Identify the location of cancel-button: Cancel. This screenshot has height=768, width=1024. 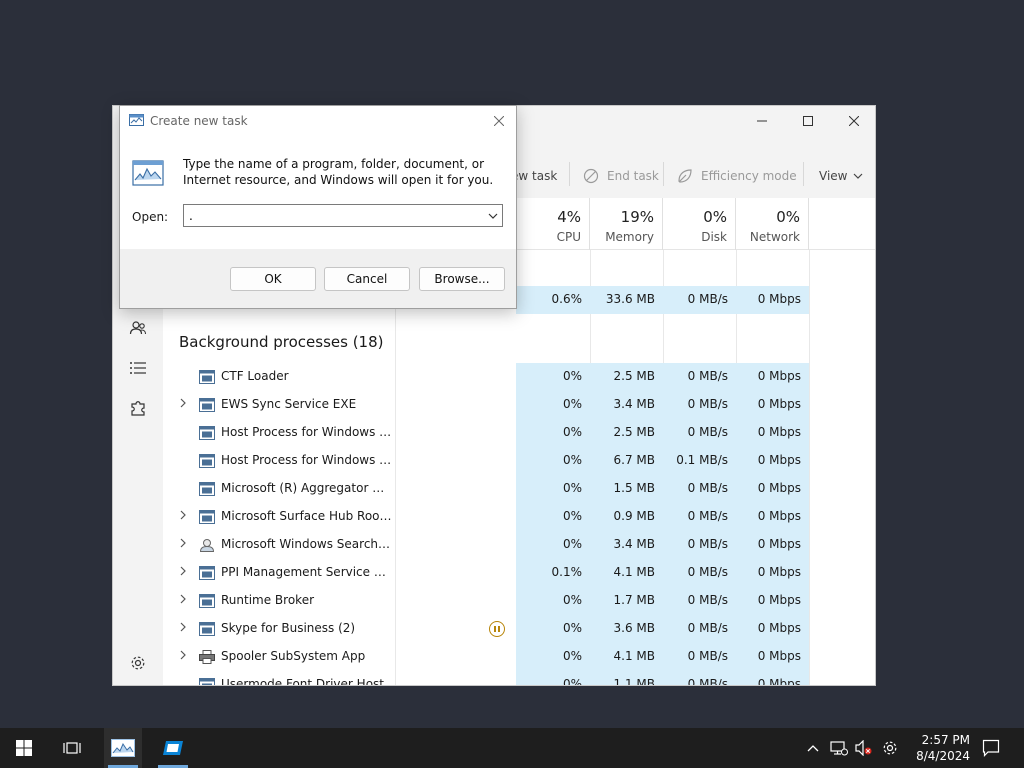
(367, 279).